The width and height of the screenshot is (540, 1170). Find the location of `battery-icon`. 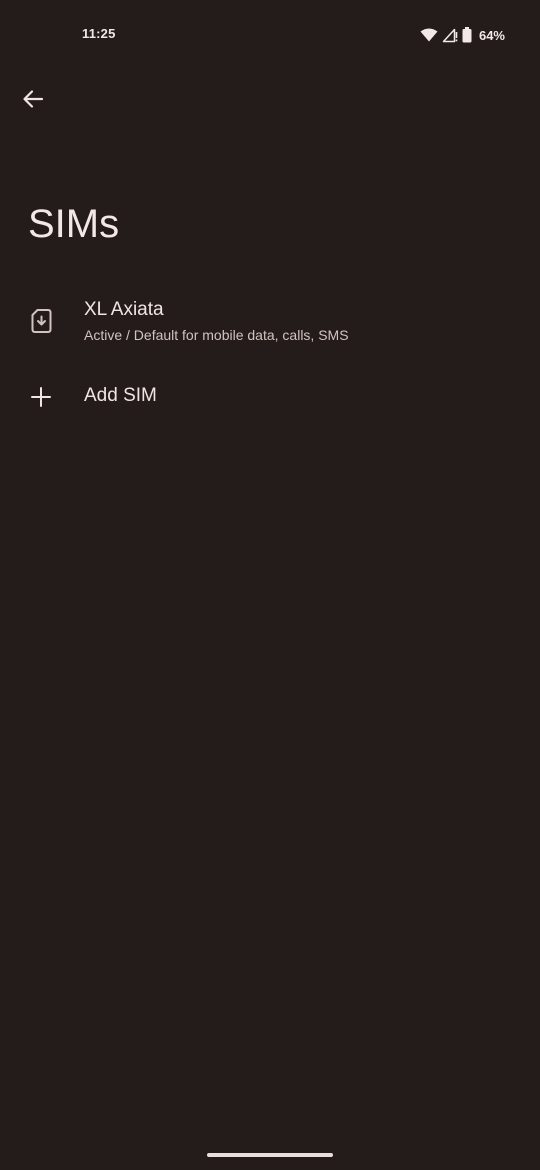

battery-icon is located at coordinates (467, 35).